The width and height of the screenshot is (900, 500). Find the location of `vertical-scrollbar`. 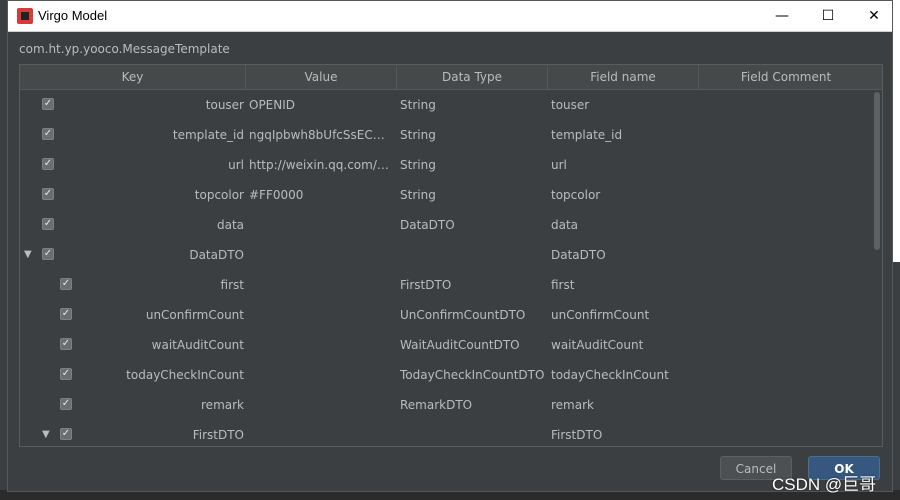

vertical-scrollbar is located at coordinates (877, 268).